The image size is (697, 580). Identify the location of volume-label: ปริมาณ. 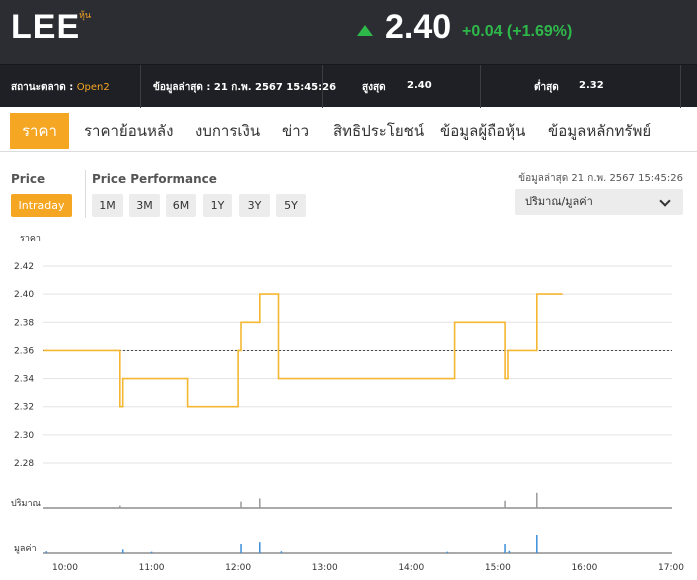
(26, 503).